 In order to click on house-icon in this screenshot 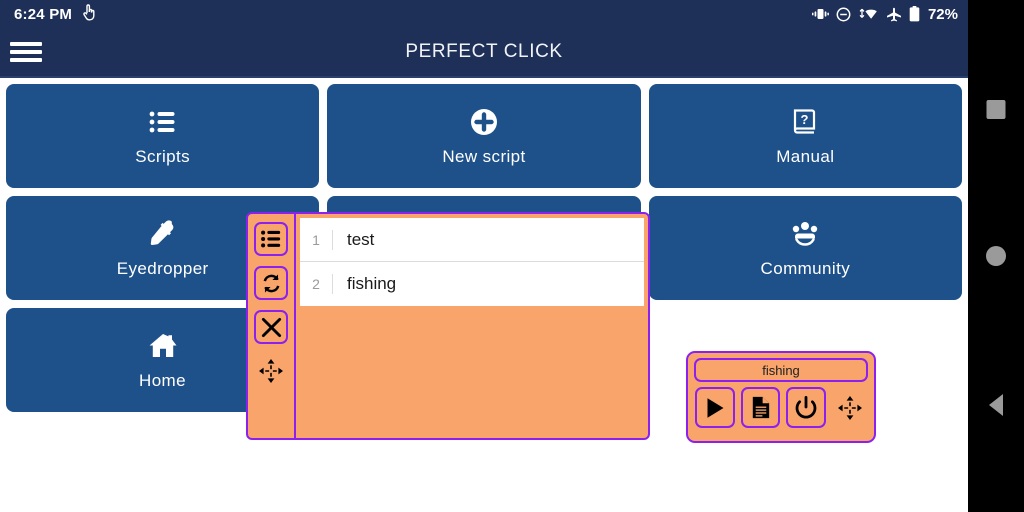, I will do `click(163, 346)`.